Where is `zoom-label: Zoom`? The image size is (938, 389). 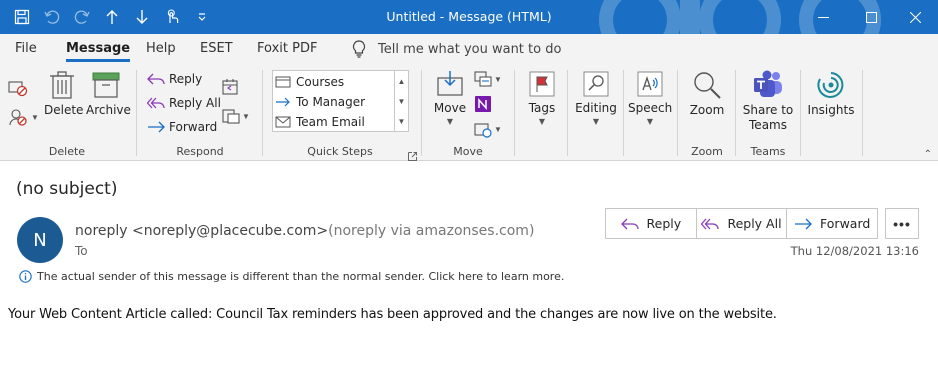 zoom-label: Zoom is located at coordinates (707, 110).